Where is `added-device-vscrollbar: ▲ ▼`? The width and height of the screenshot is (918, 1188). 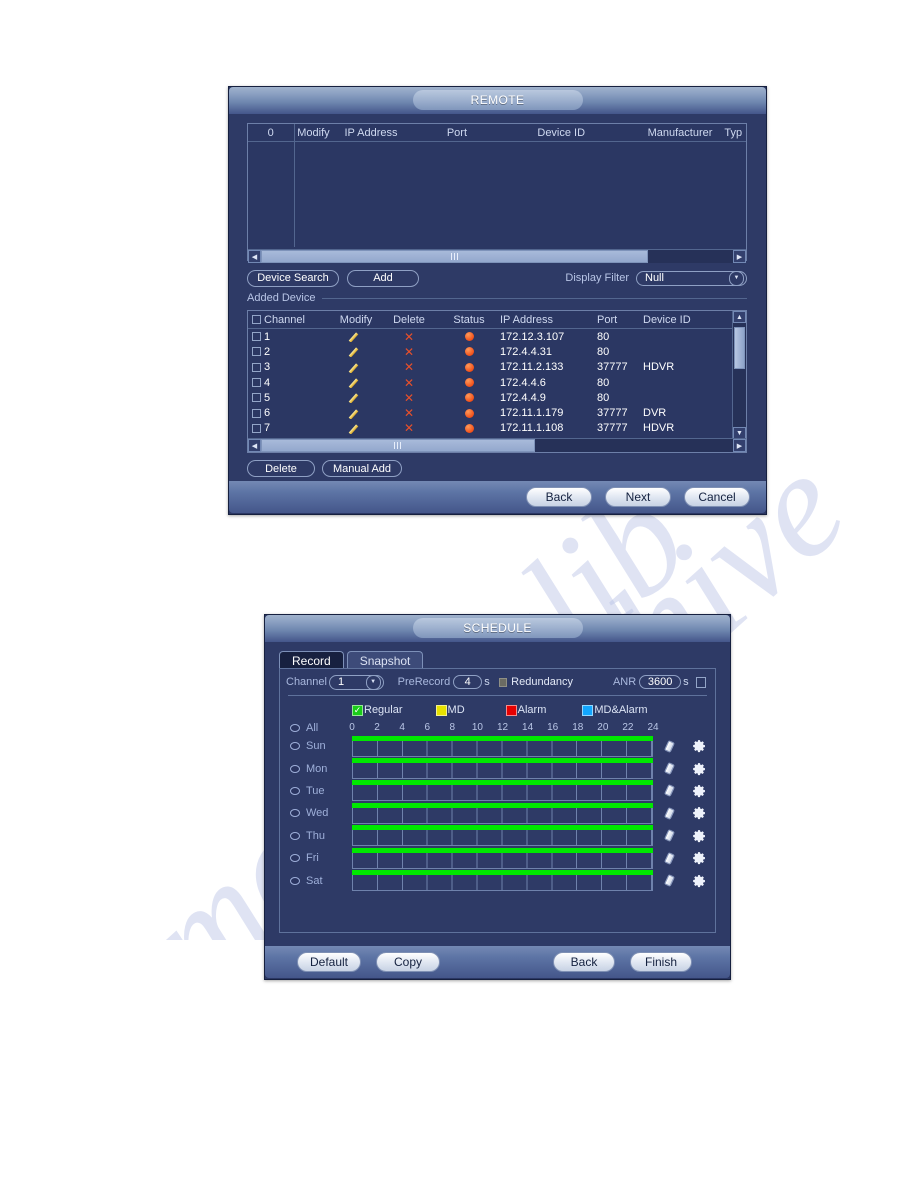 added-device-vscrollbar: ▲ ▼ is located at coordinates (739, 375).